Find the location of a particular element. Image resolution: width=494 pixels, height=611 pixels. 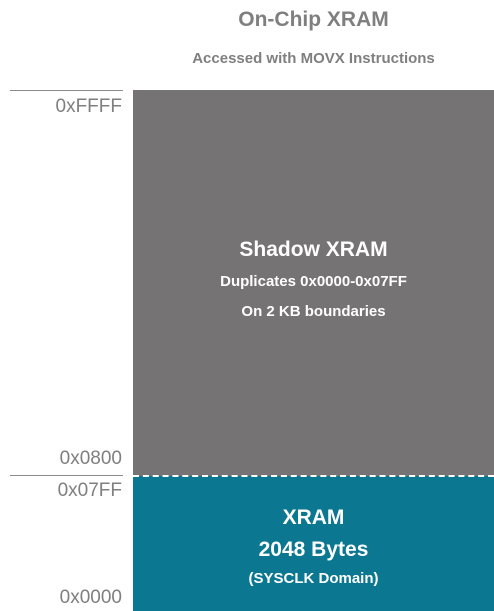

shadow-xram-line1: Duplicates 0x0000-0x07FF is located at coordinates (313, 281).